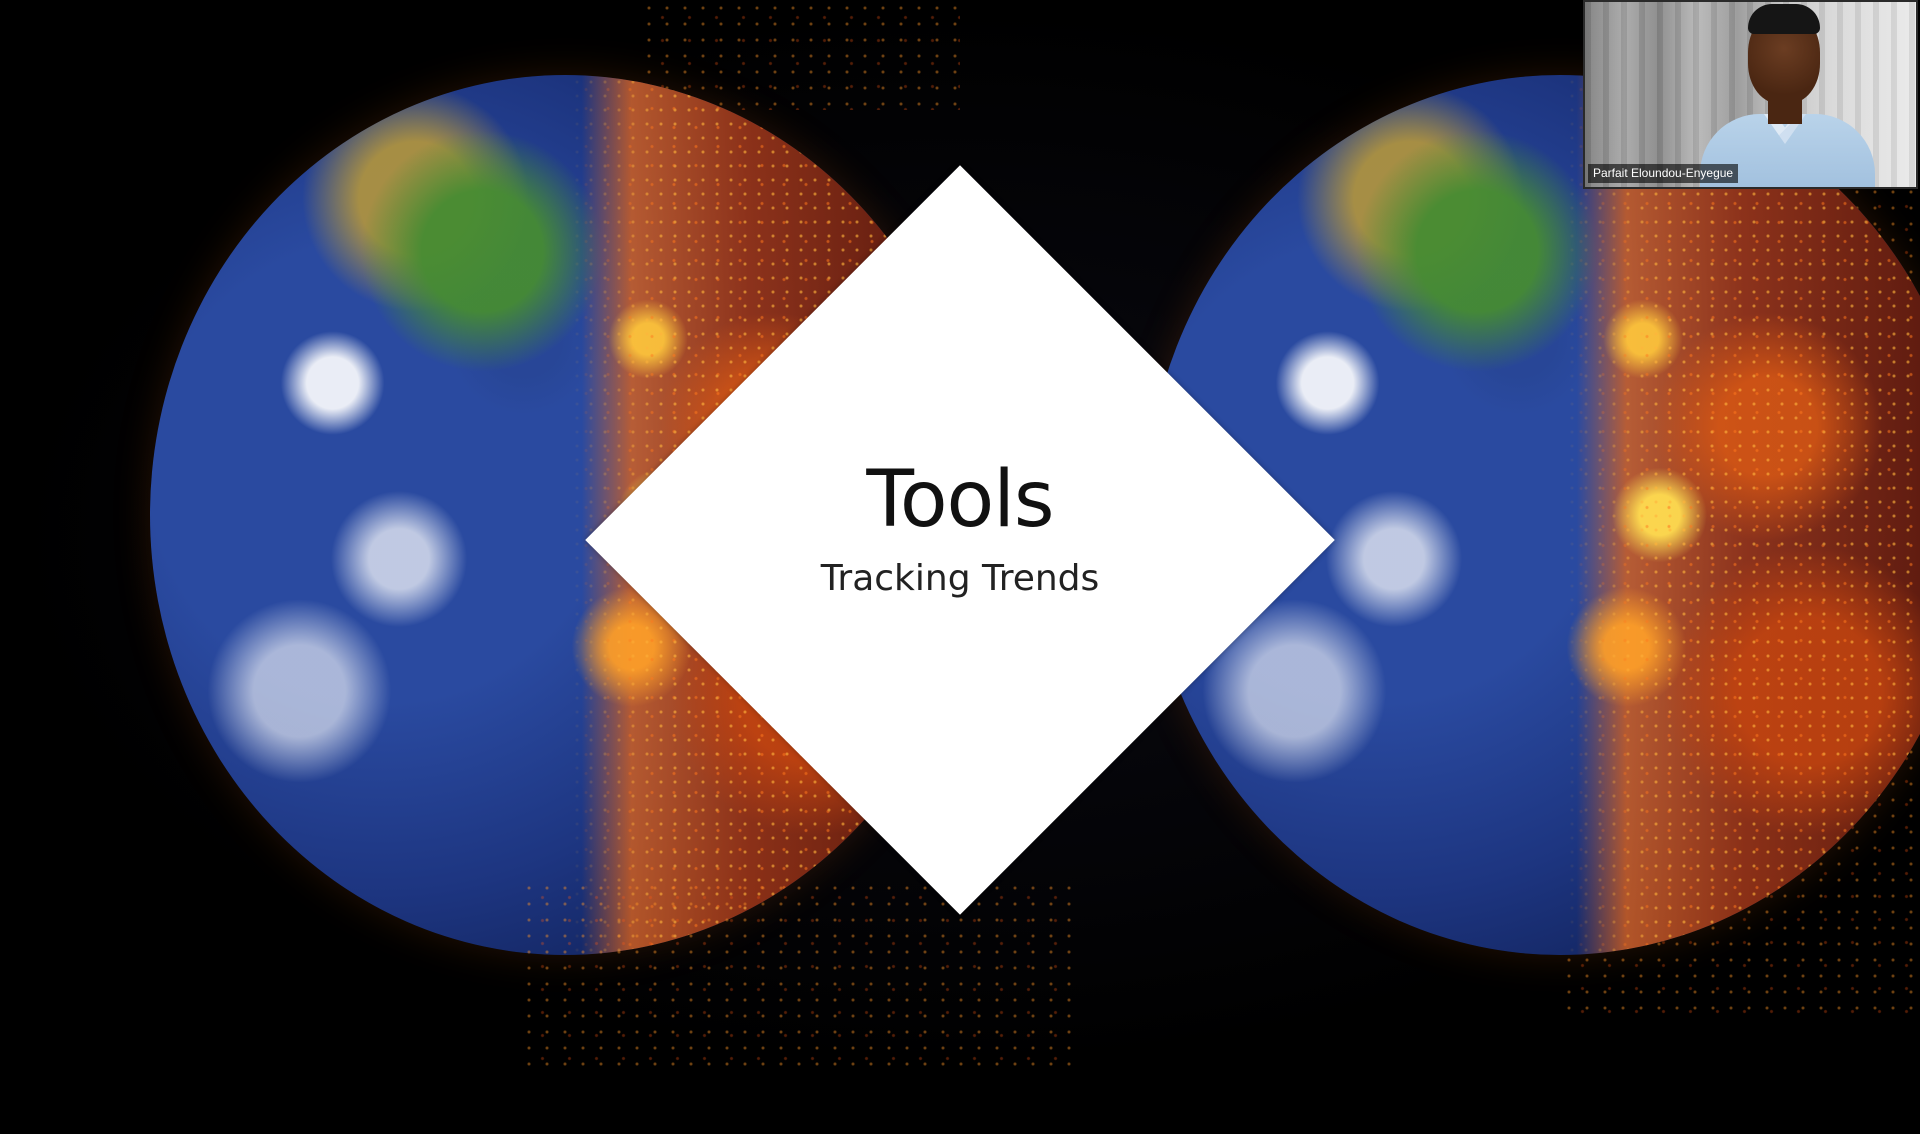 The height and width of the screenshot is (1134, 1920). What do you see at coordinates (960, 1104) in the screenshot?
I see `letterbox-bar` at bounding box center [960, 1104].